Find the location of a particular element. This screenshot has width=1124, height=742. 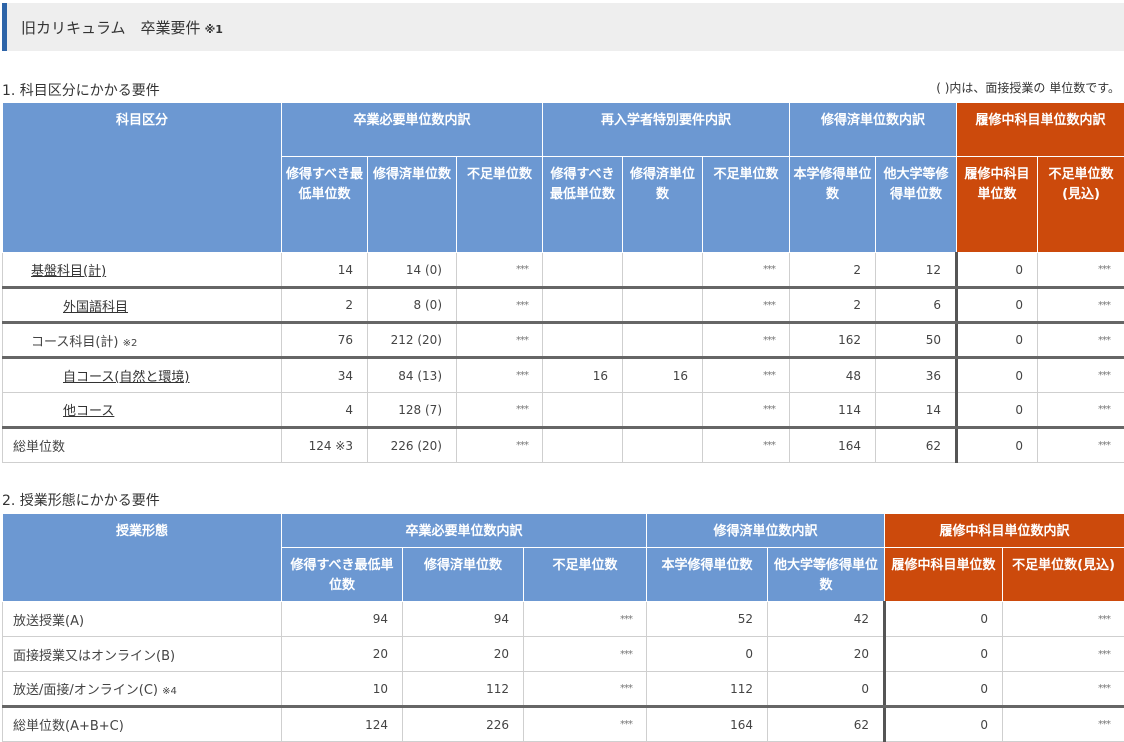

section1-title: 1. 科目区分にかかる要件 is located at coordinates (81, 91).